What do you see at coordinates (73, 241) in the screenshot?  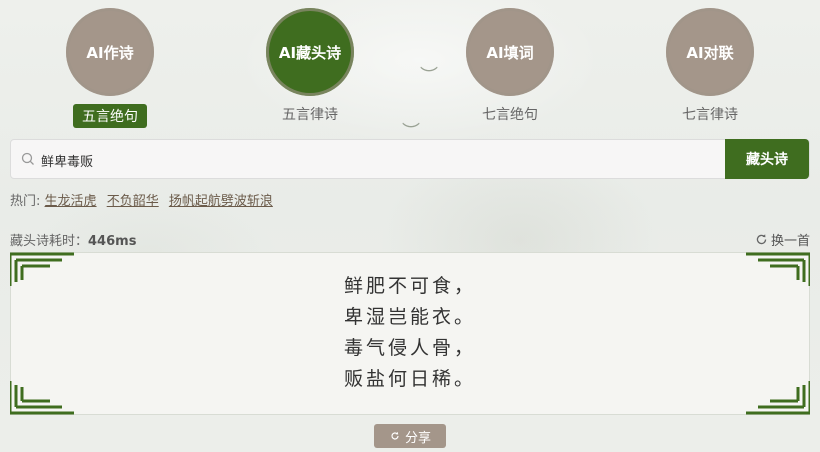 I see `timing-info: 藏头诗耗时：446ms` at bounding box center [73, 241].